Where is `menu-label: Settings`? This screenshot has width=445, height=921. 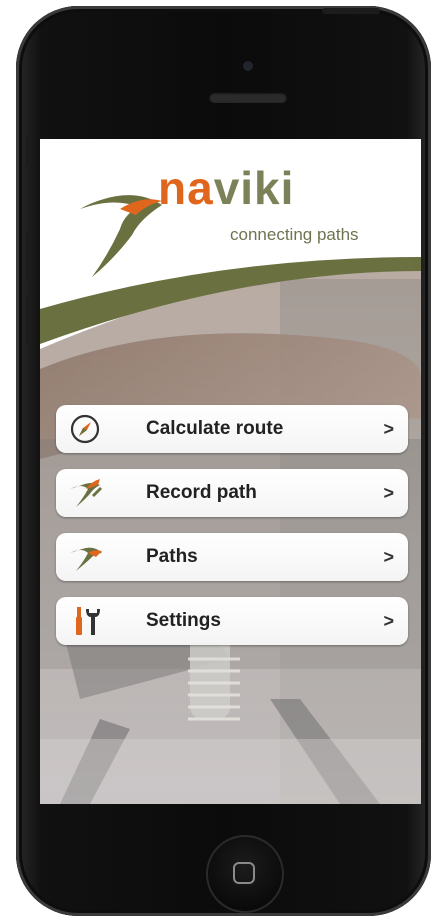
menu-label: Settings is located at coordinates (183, 620).